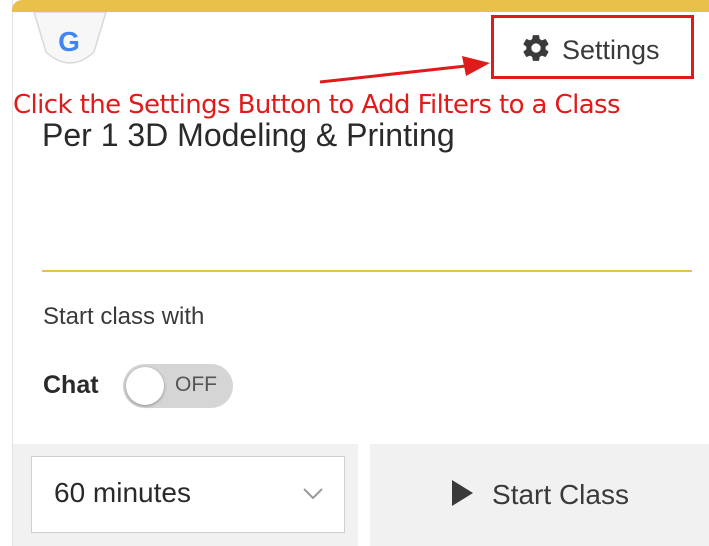 The height and width of the screenshot is (546, 709). What do you see at coordinates (462, 495) in the screenshot?
I see `play-icon` at bounding box center [462, 495].